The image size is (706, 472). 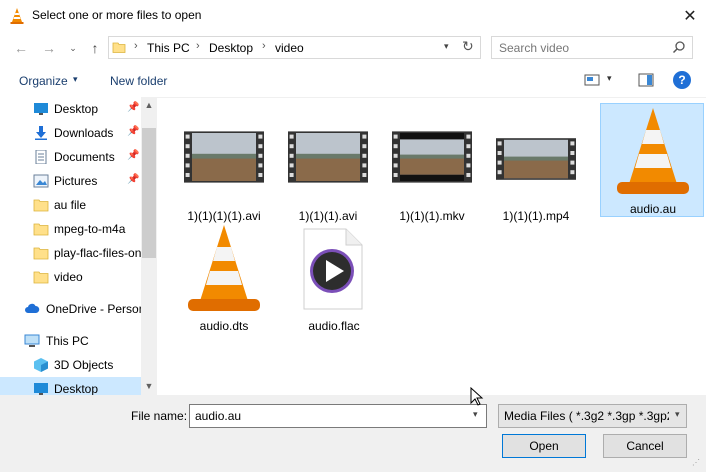 I want to click on nav-item-pictures: Pictures 📌, so click(x=70, y=181).